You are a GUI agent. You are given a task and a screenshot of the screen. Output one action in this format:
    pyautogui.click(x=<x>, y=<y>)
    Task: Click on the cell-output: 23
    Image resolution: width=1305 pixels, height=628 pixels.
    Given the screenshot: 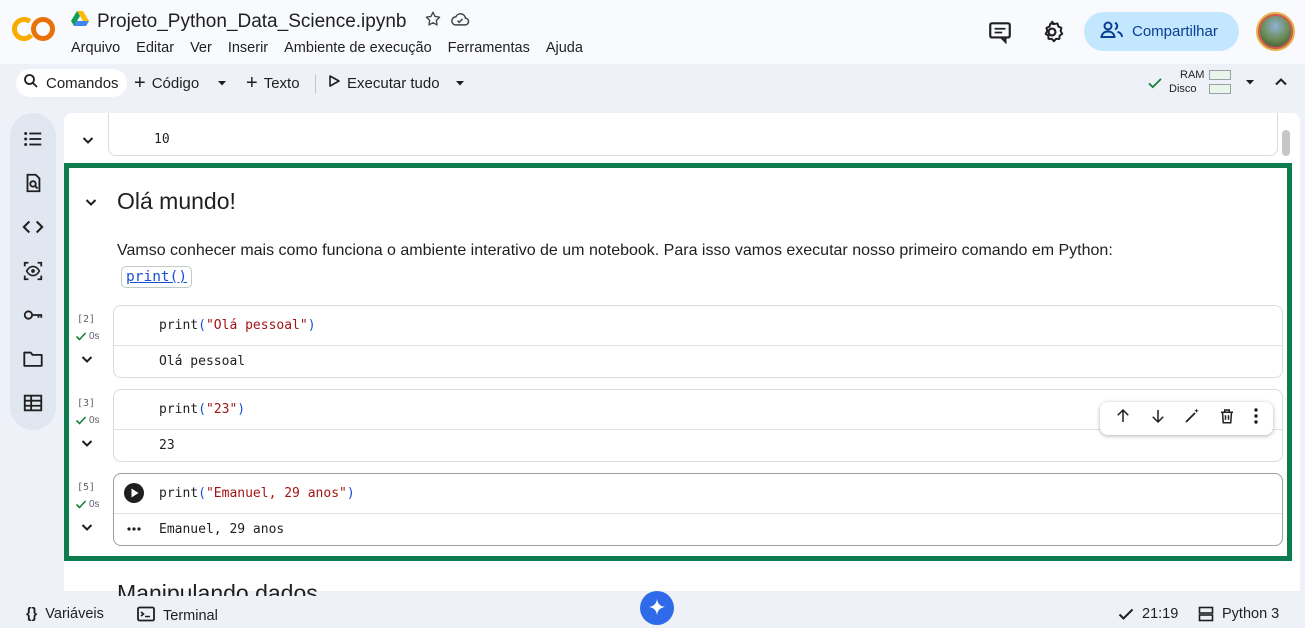 What is the action you would take?
    pyautogui.click(x=167, y=445)
    